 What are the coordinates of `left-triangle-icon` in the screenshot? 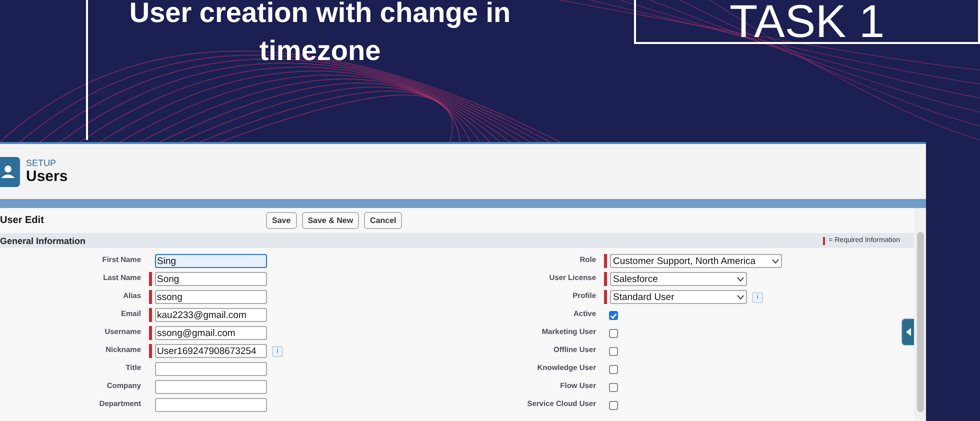 It's located at (908, 332).